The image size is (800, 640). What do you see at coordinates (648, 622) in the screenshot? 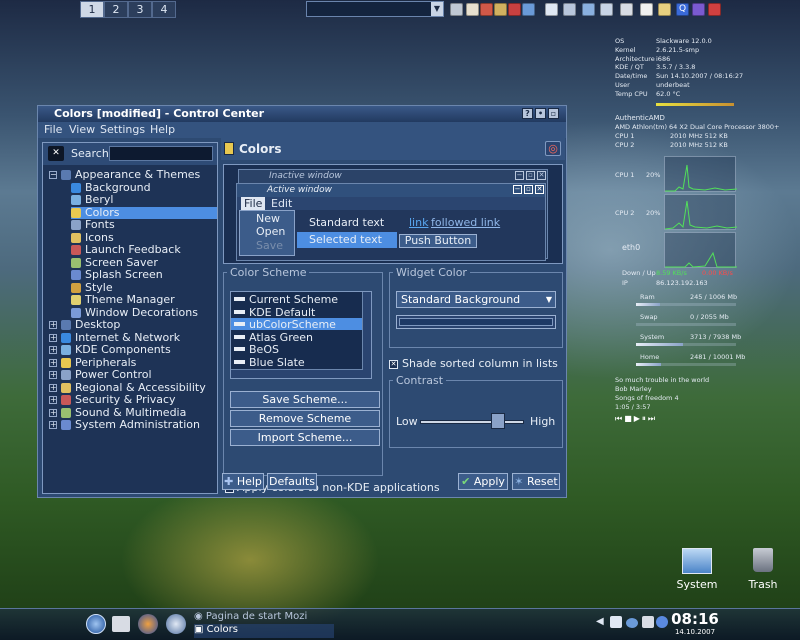
I see `clipboard-icon` at bounding box center [648, 622].